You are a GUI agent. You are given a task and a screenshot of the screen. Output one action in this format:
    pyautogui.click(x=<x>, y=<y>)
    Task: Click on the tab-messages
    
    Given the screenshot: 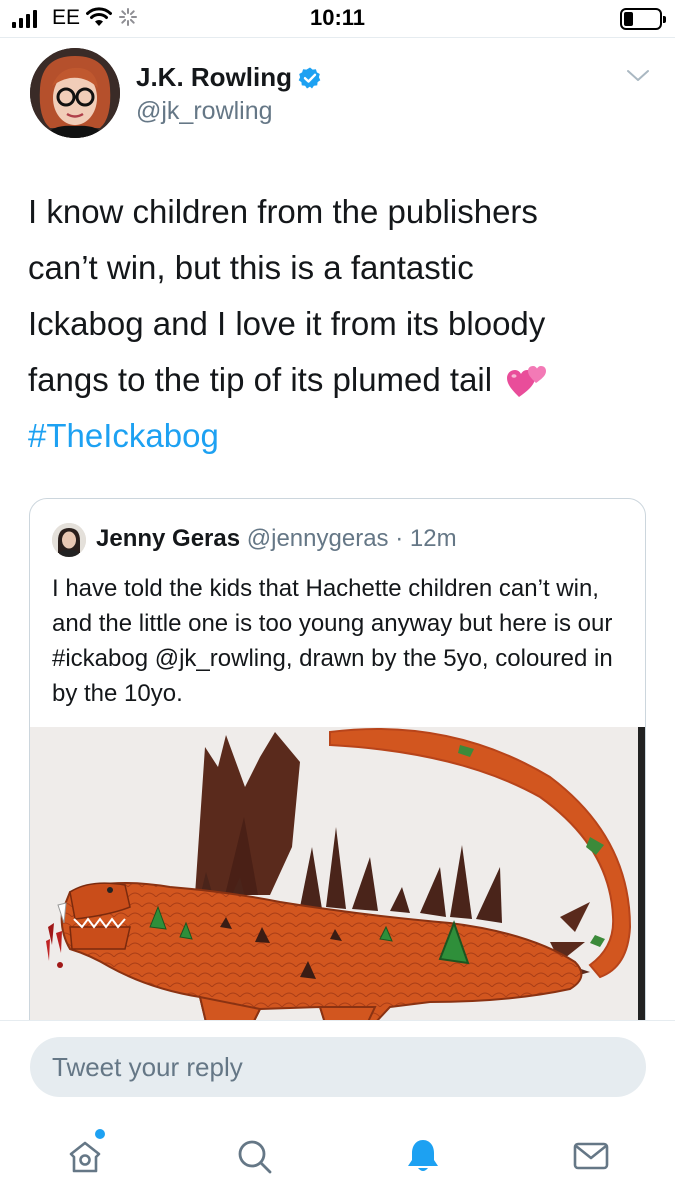 What is the action you would take?
    pyautogui.click(x=591, y=1156)
    